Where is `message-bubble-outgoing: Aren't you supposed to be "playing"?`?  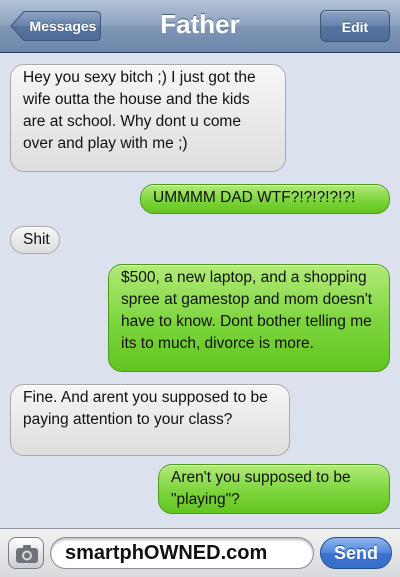
message-bubble-outgoing: Aren't you supposed to be "playing"? is located at coordinates (274, 489).